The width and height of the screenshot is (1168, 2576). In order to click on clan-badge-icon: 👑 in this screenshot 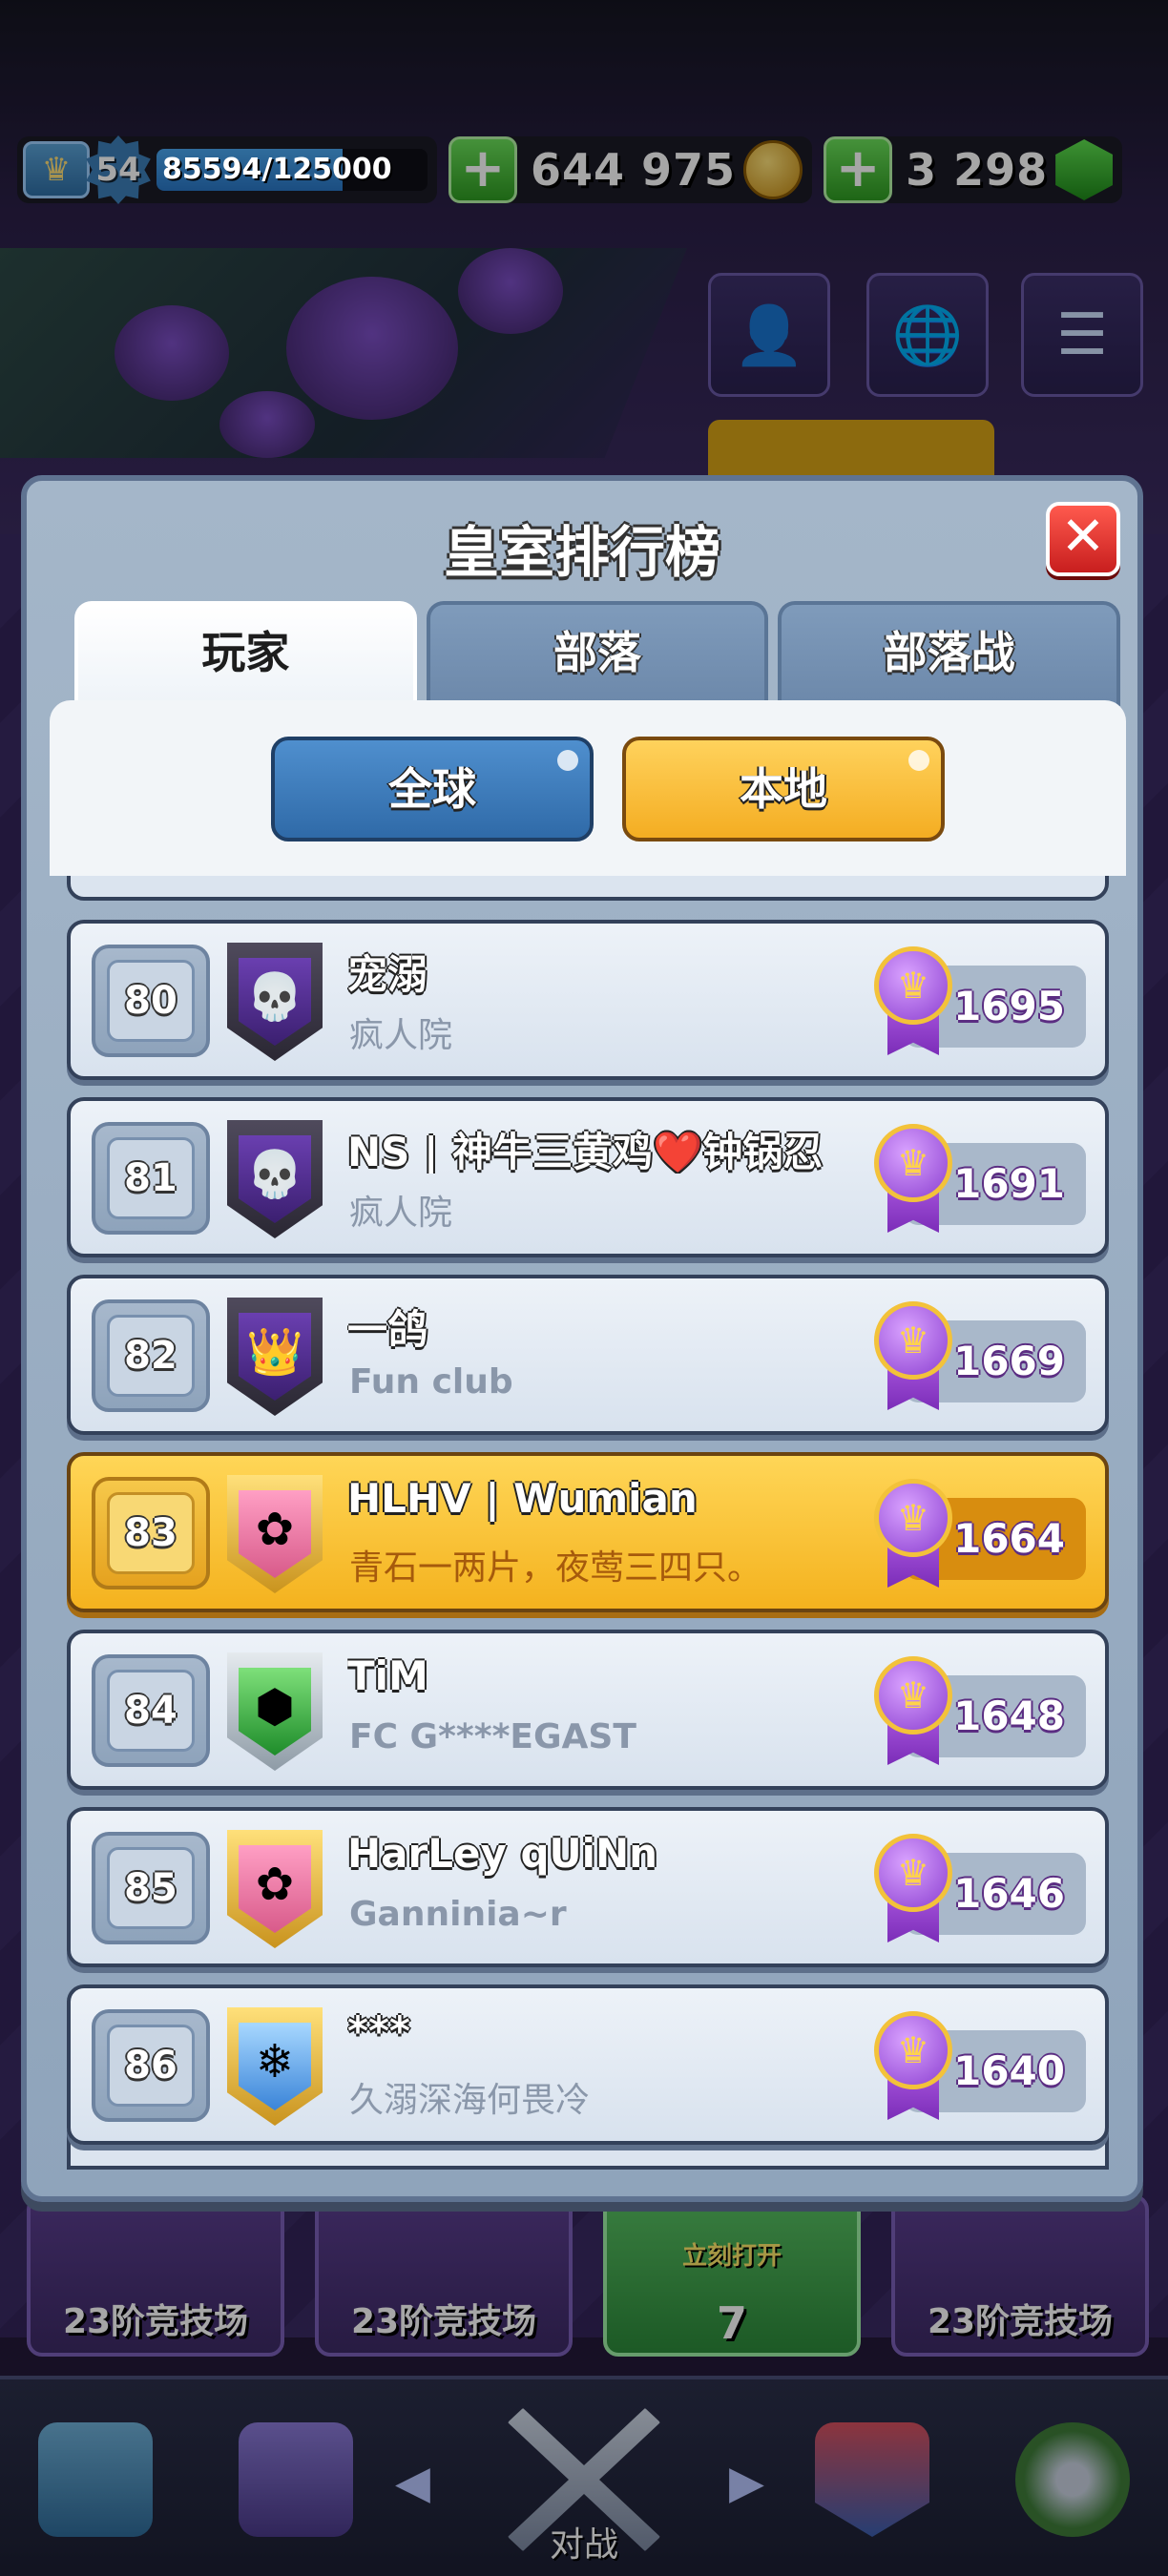, I will do `click(275, 1357)`.